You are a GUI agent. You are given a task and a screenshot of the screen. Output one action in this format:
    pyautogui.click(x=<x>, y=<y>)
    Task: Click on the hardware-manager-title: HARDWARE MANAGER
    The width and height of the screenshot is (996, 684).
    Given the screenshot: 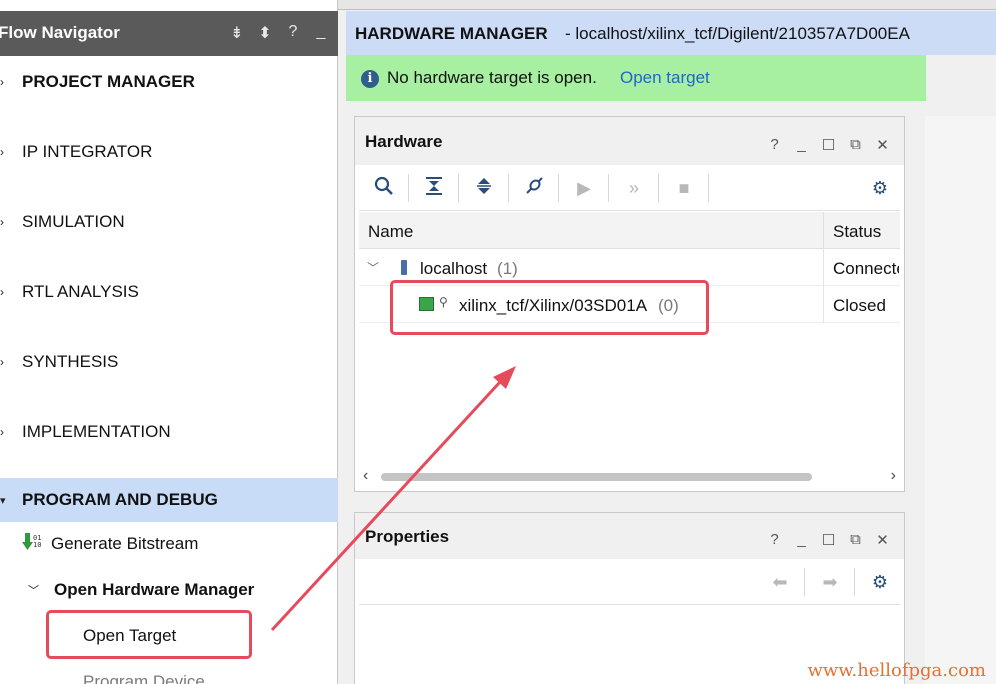 What is the action you would take?
    pyautogui.click(x=451, y=33)
    